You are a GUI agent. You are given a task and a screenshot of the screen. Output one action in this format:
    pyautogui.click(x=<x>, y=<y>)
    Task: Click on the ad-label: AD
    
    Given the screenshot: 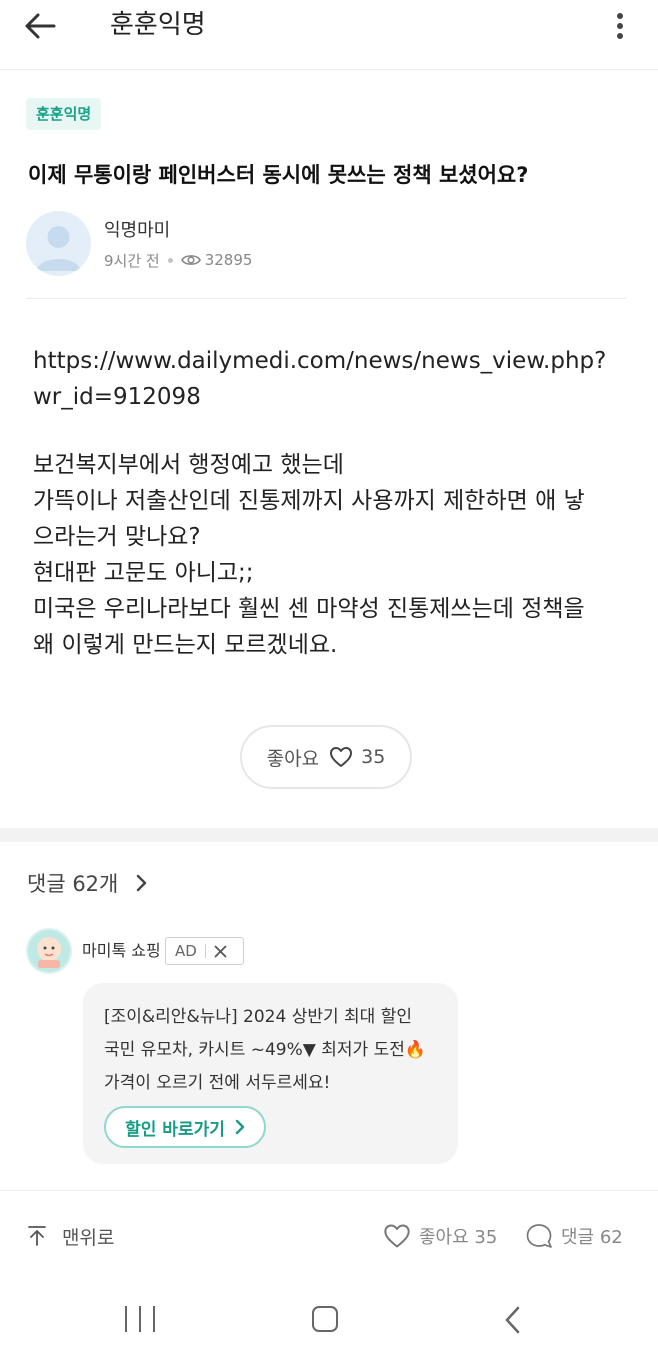 What is the action you would take?
    pyautogui.click(x=186, y=951)
    